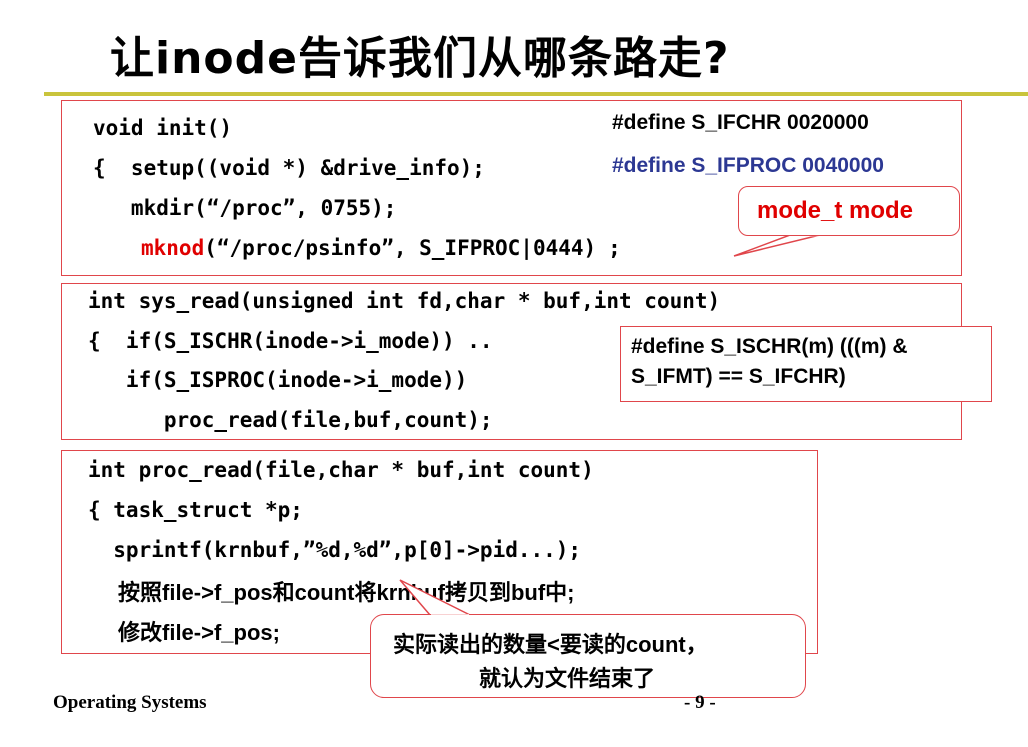 Image resolution: width=1028 pixels, height=747 pixels. Describe the element at coordinates (346, 592) in the screenshot. I see `copy-step-text: 按照file->f_pos和count将krnbuf拷贝到buf中;` at that location.